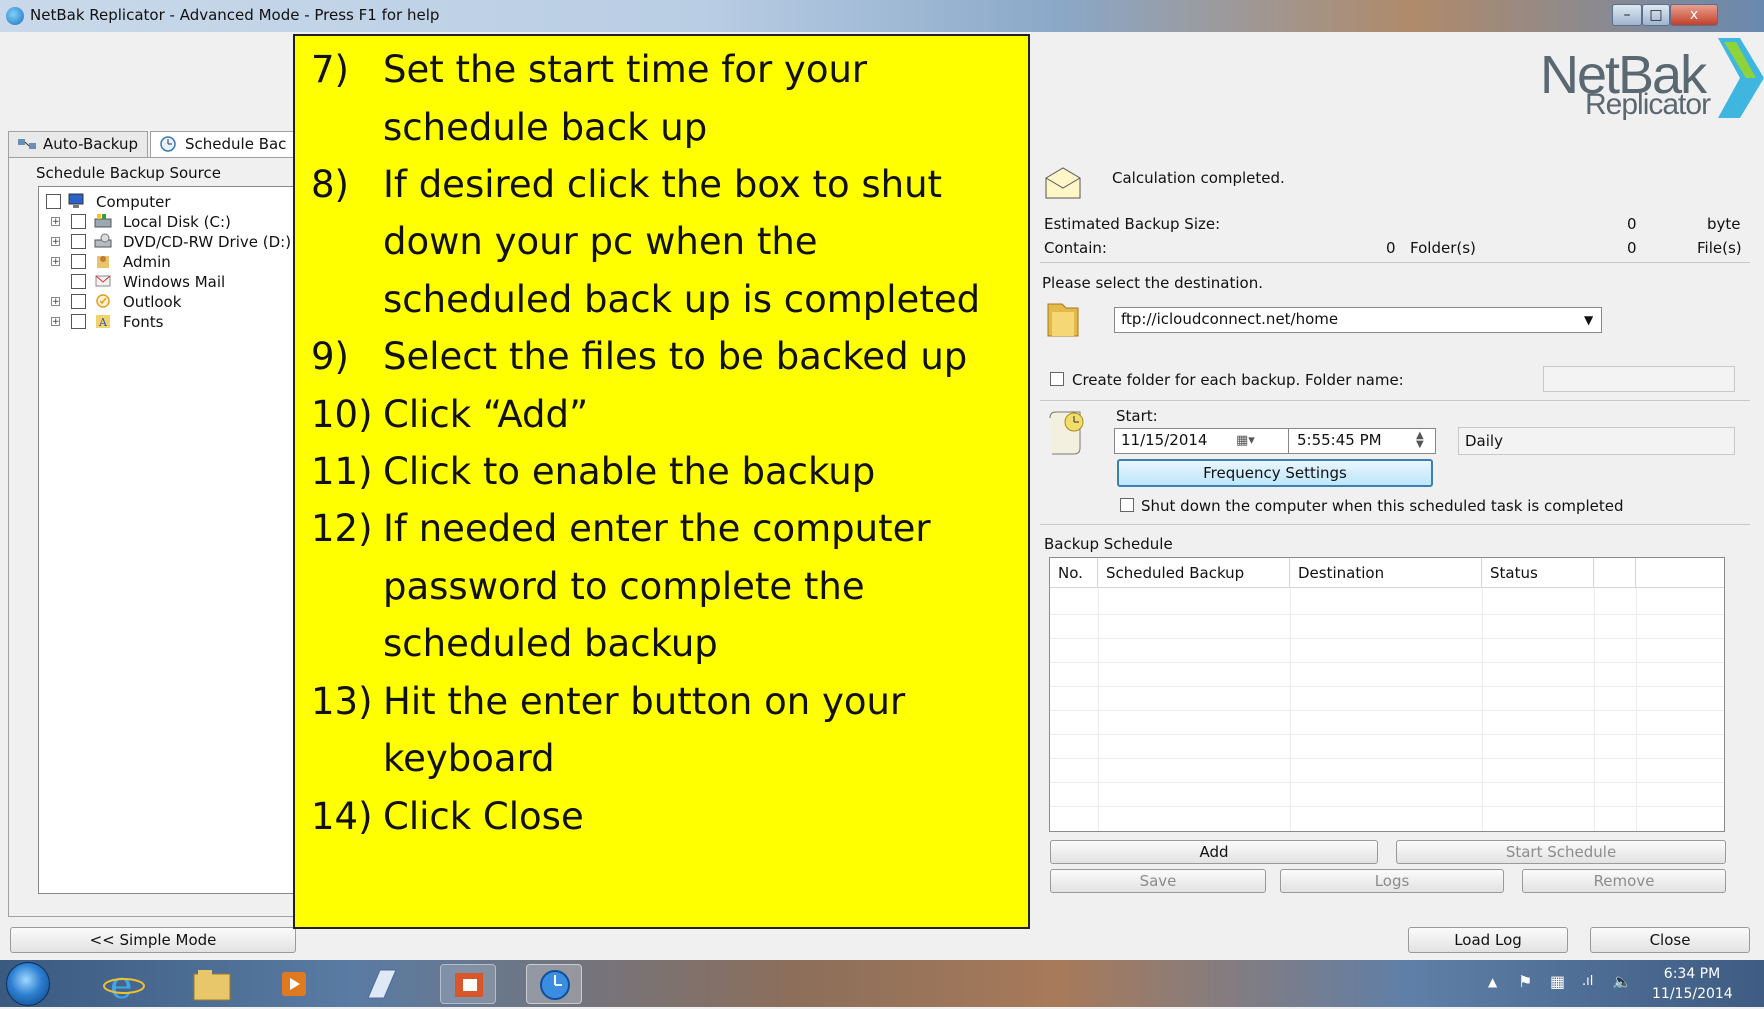  Describe the element at coordinates (1127, 505) in the screenshot. I see `shutdown-checkbox` at that location.